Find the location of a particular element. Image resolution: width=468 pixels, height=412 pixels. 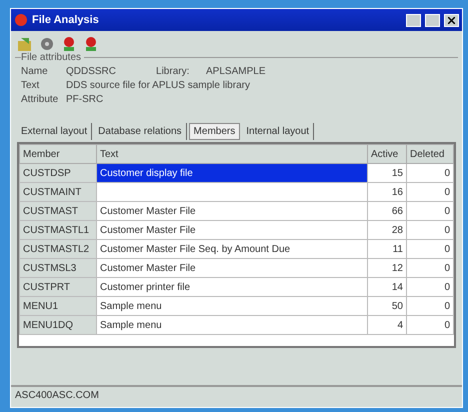

column-header: Text is located at coordinates (232, 154).